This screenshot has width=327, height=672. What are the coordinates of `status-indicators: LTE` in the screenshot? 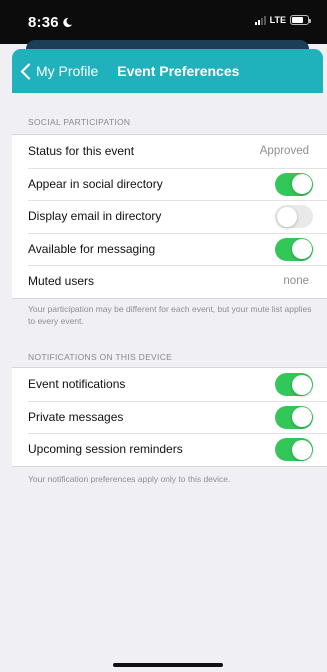 It's located at (282, 20).